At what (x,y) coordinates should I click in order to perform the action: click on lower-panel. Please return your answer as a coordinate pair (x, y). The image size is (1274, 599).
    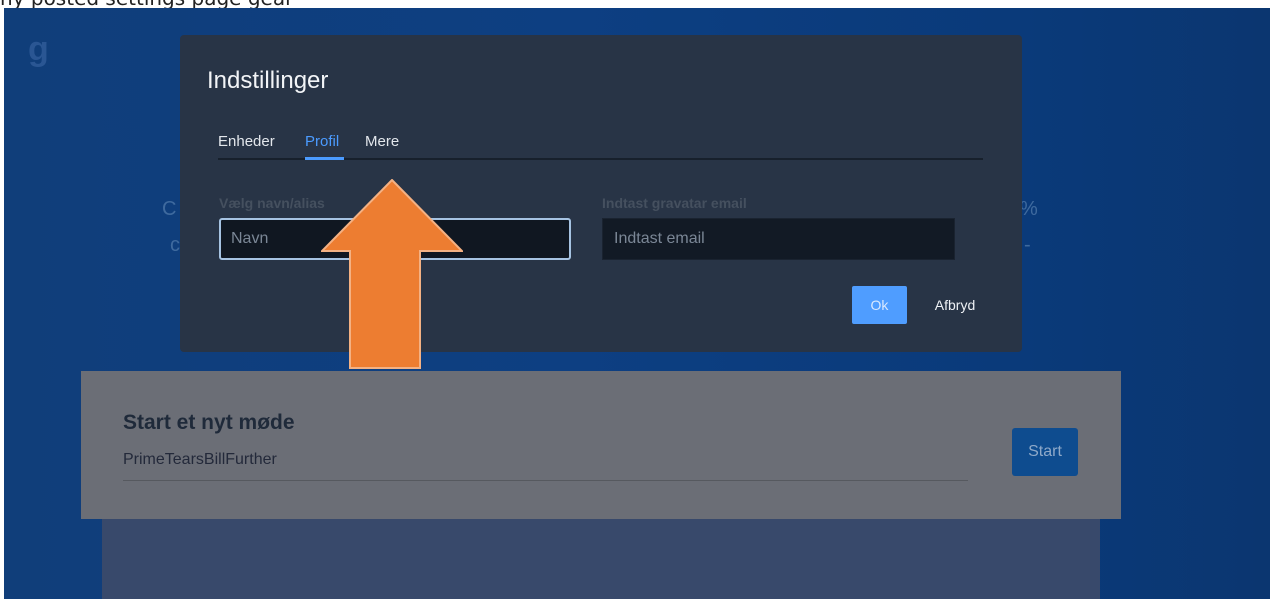
    Looking at the image, I should click on (601, 558).